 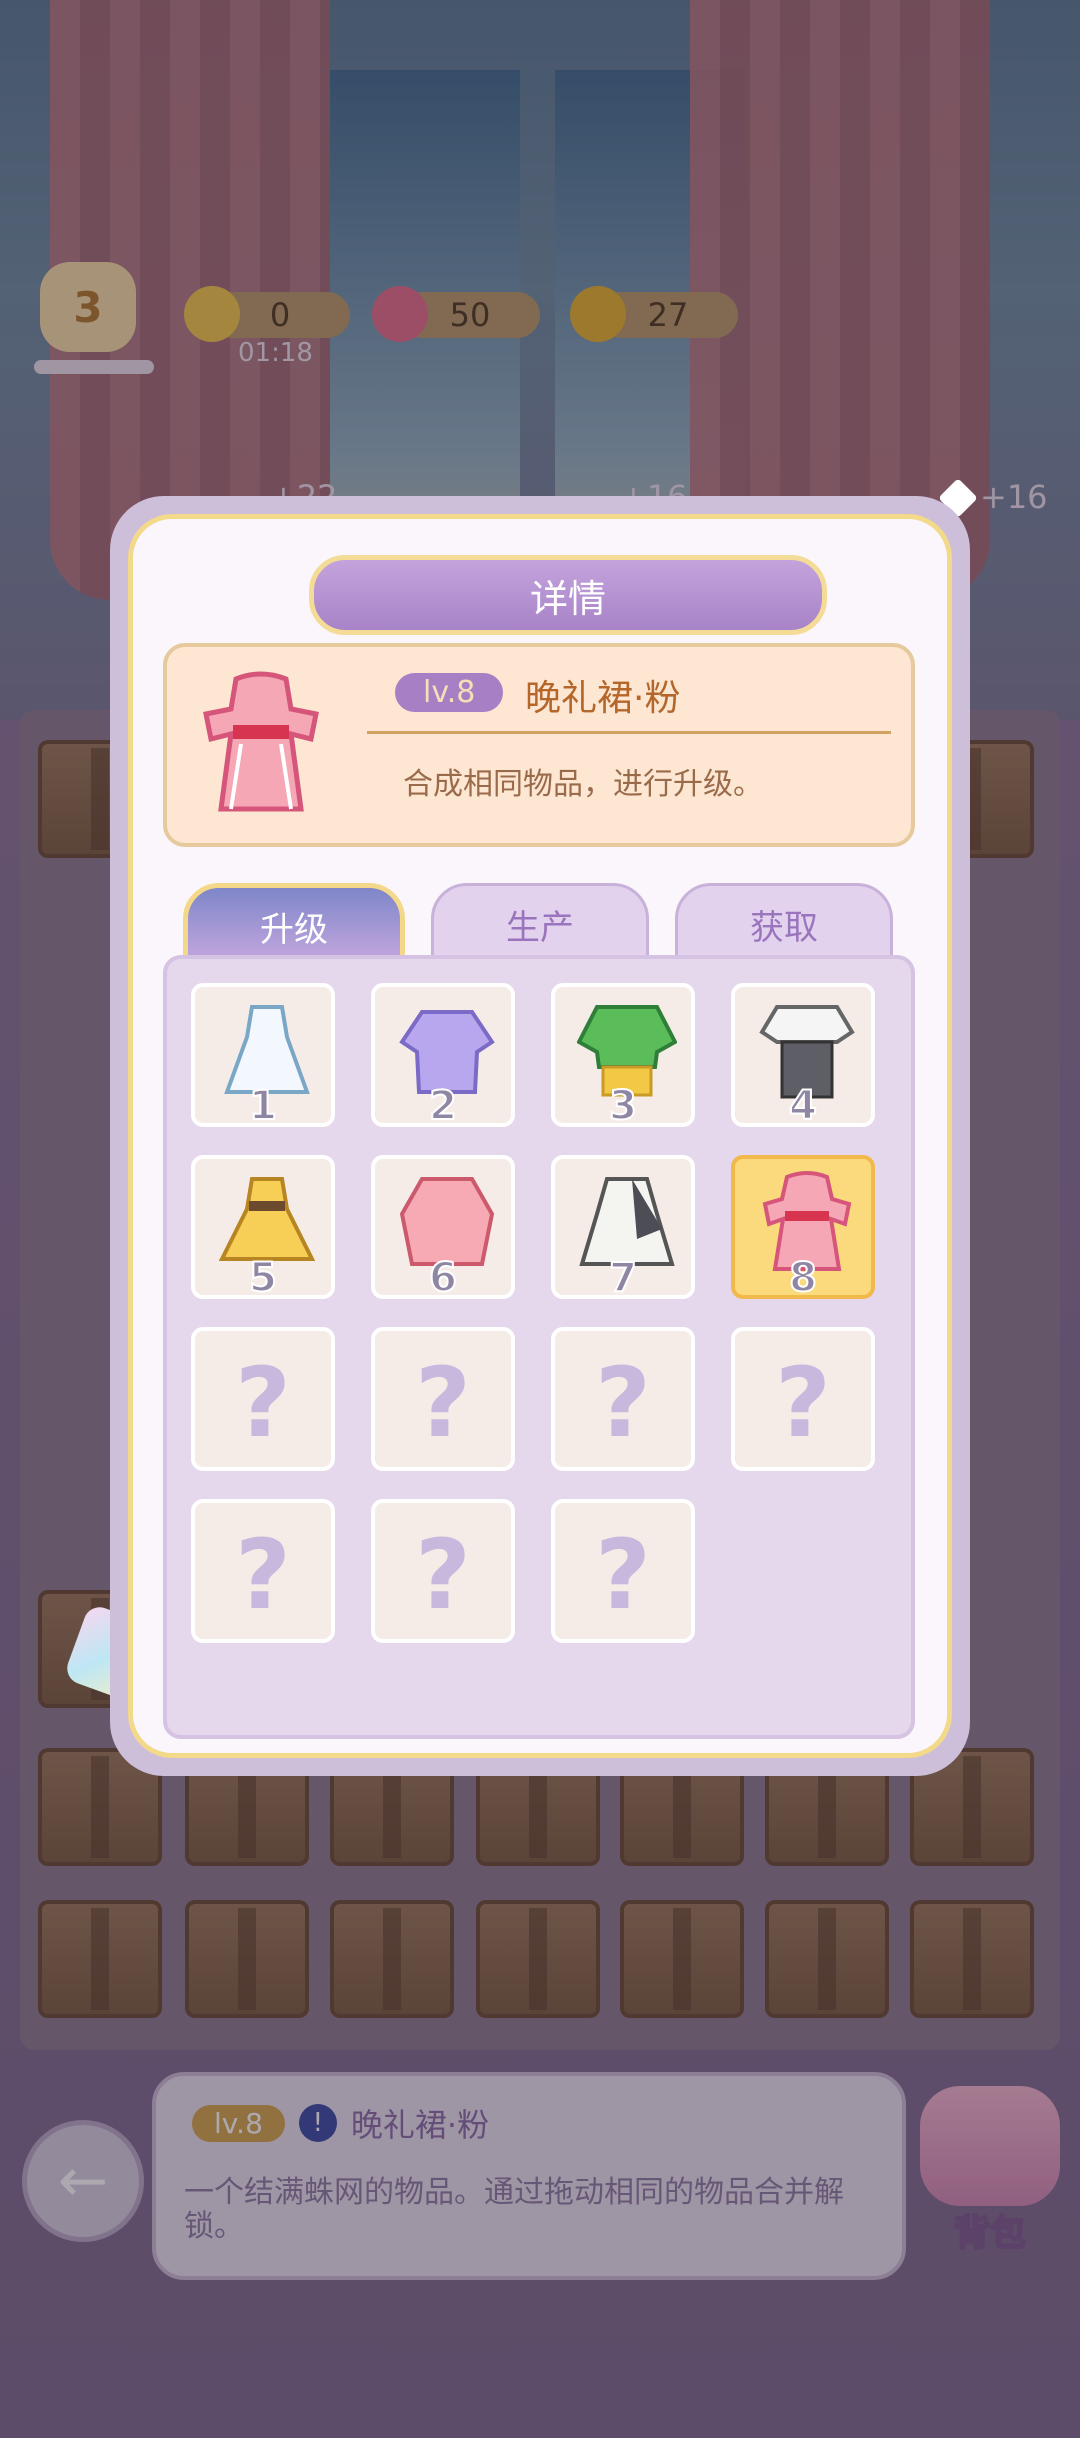 What do you see at coordinates (449, 692) in the screenshot?
I see `item-level-tag: lv.8` at bounding box center [449, 692].